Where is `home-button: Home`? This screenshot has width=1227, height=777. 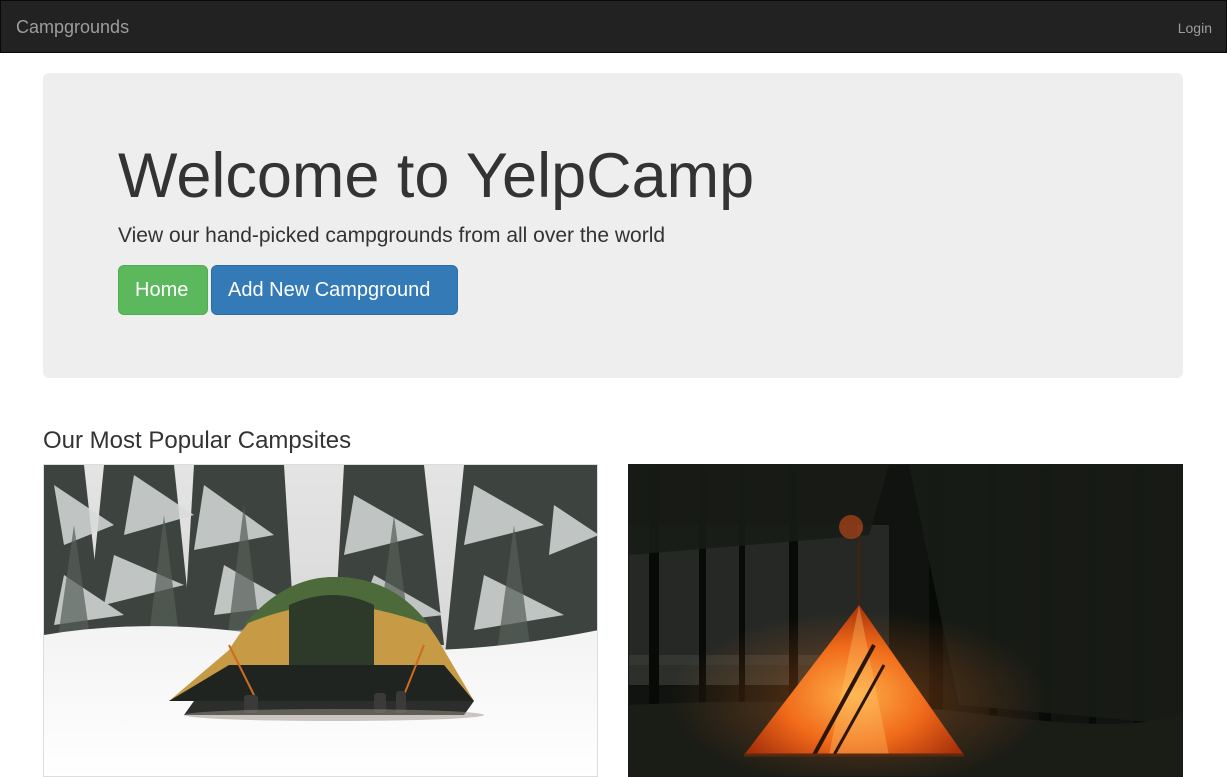 home-button: Home is located at coordinates (163, 290).